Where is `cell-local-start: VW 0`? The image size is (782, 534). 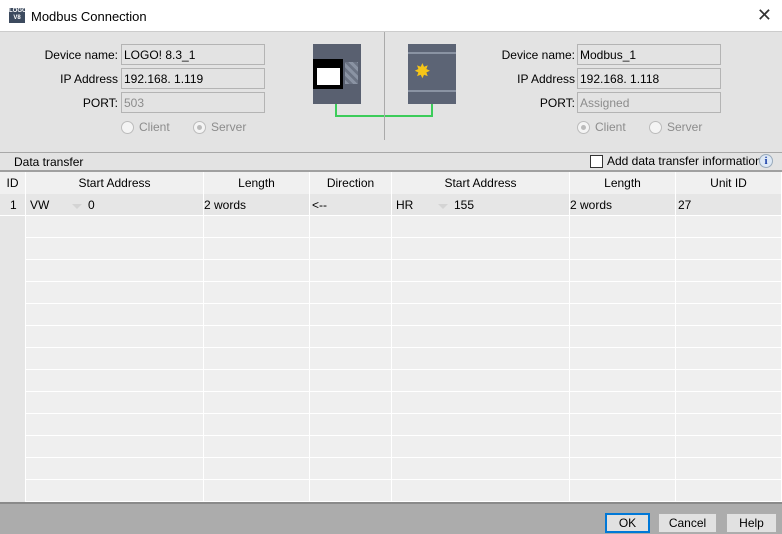 cell-local-start: VW 0 is located at coordinates (115, 205).